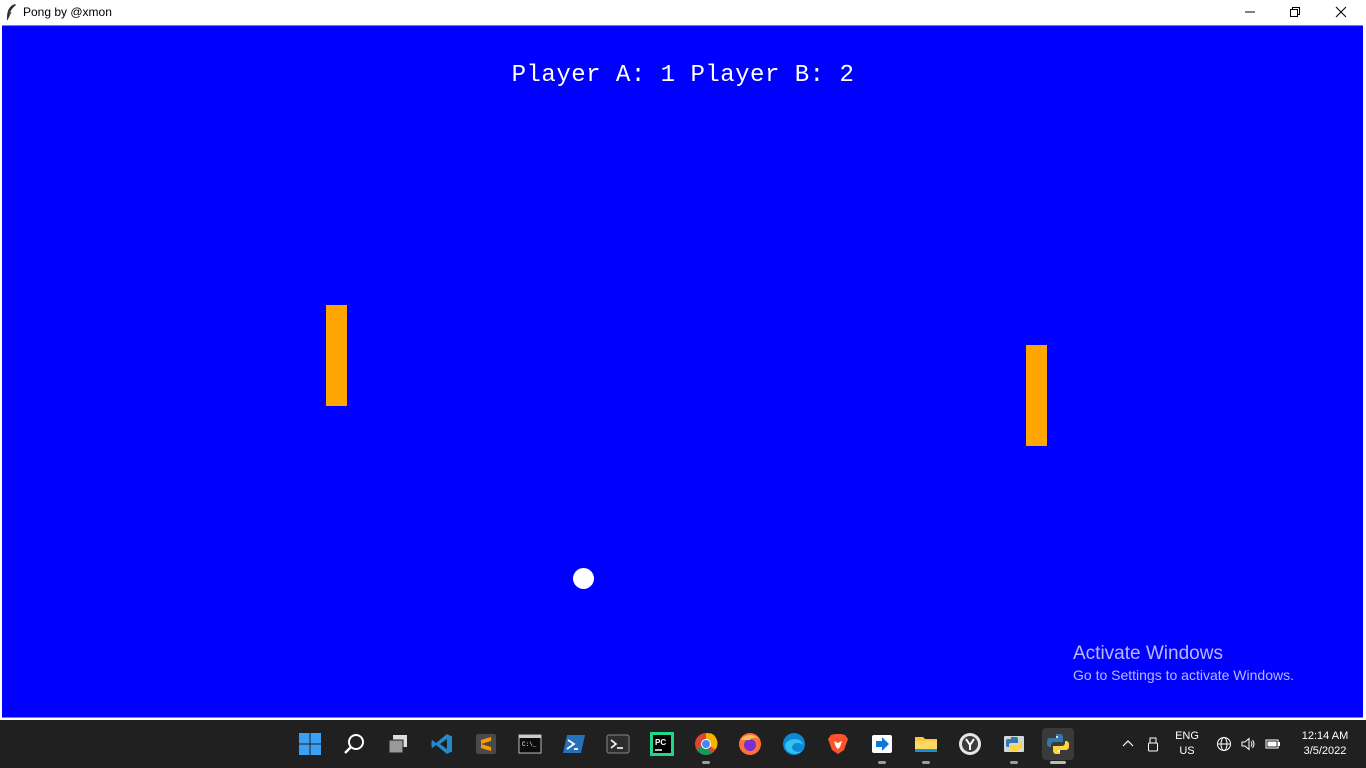  What do you see at coordinates (67, 12) in the screenshot?
I see `window-title: Pong by @xmon` at bounding box center [67, 12].